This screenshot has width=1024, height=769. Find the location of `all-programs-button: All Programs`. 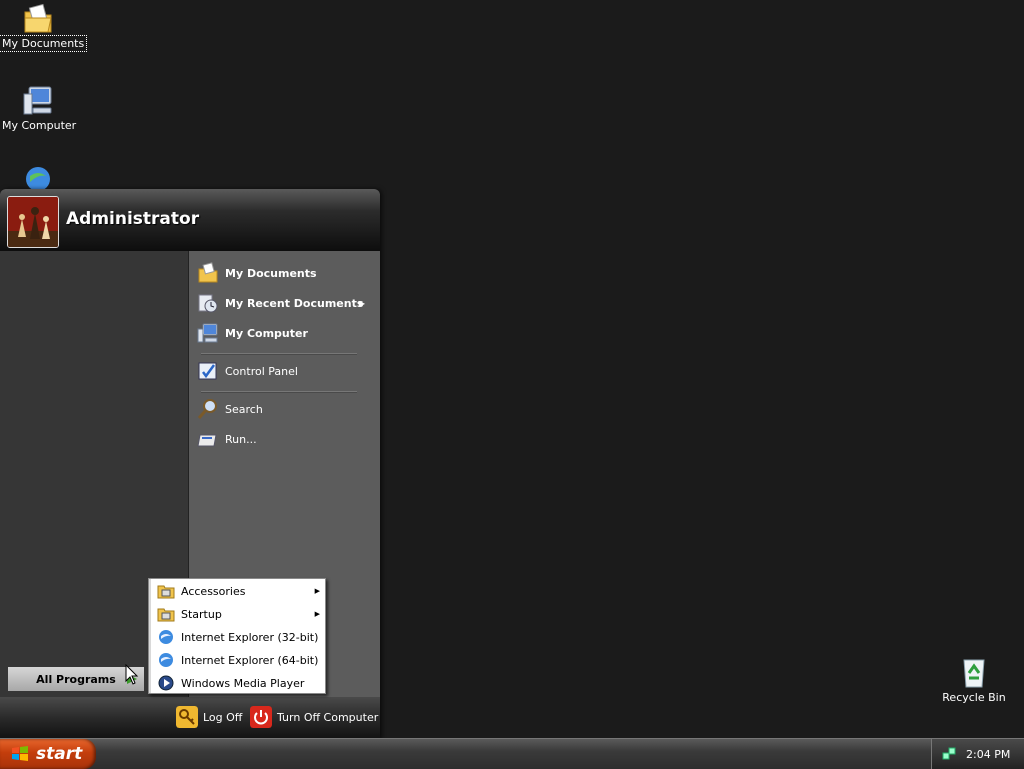

all-programs-button: All Programs is located at coordinates (76, 679).